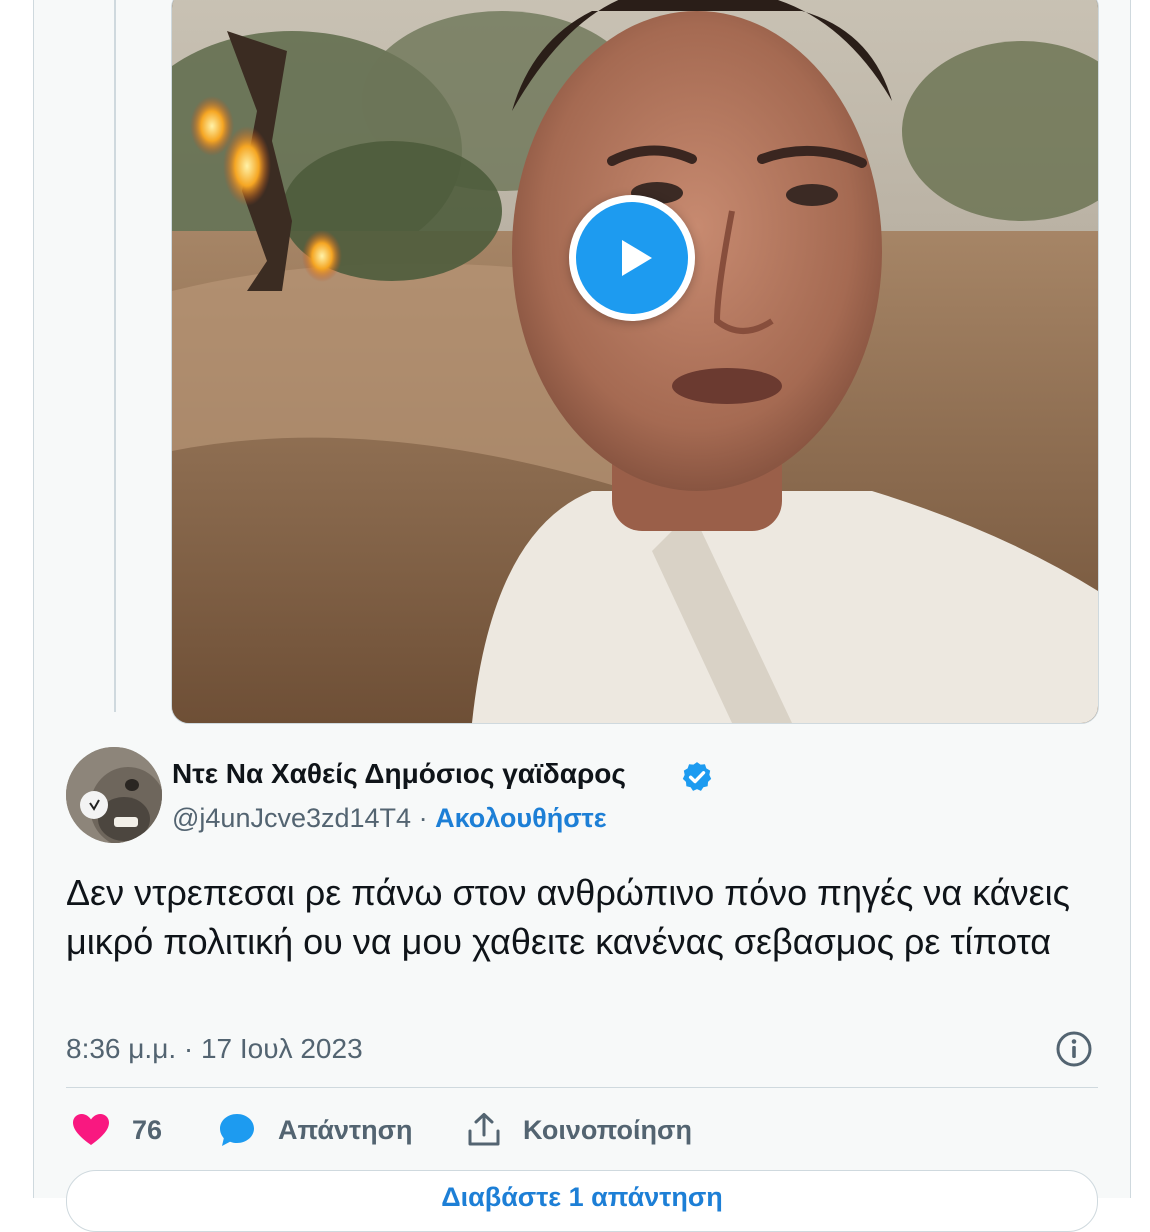 Image resolution: width=1150 pixels, height=1232 pixels. Describe the element at coordinates (345, 1129) in the screenshot. I see `reply-label: Απάντηση` at that location.